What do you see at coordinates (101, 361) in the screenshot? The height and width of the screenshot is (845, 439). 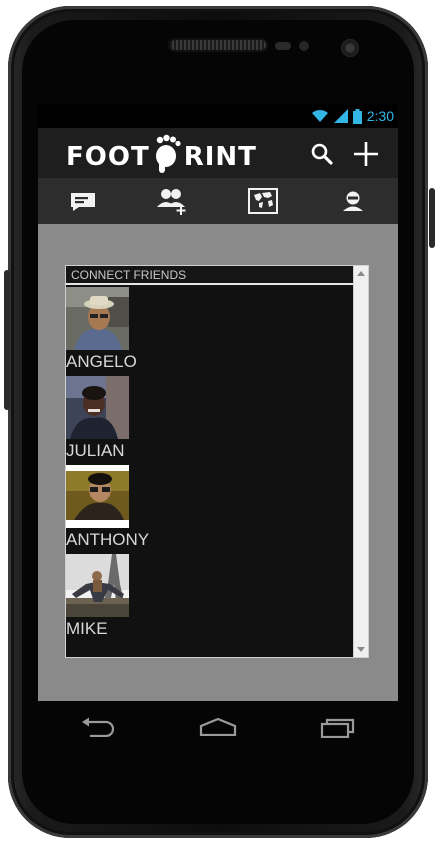 I see `friend-name: ANGELO` at bounding box center [101, 361].